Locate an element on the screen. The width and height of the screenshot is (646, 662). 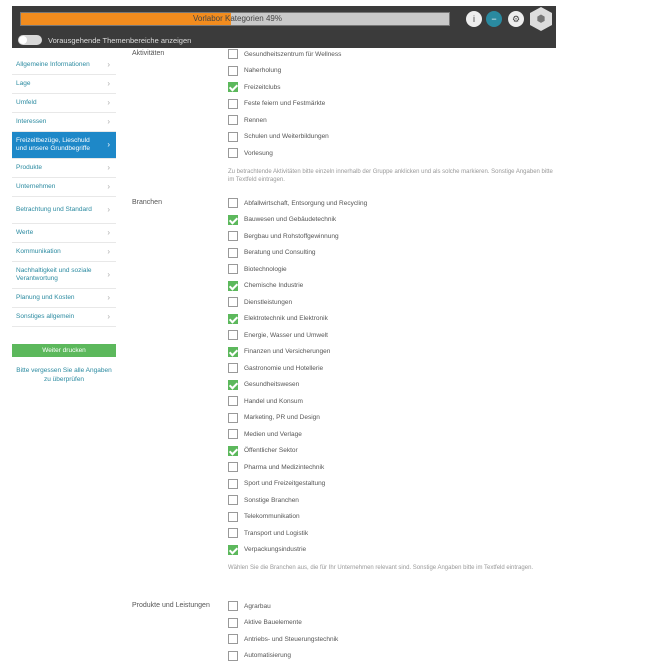
checkbox-option: Agrarbau is located at coordinates (249, 606).